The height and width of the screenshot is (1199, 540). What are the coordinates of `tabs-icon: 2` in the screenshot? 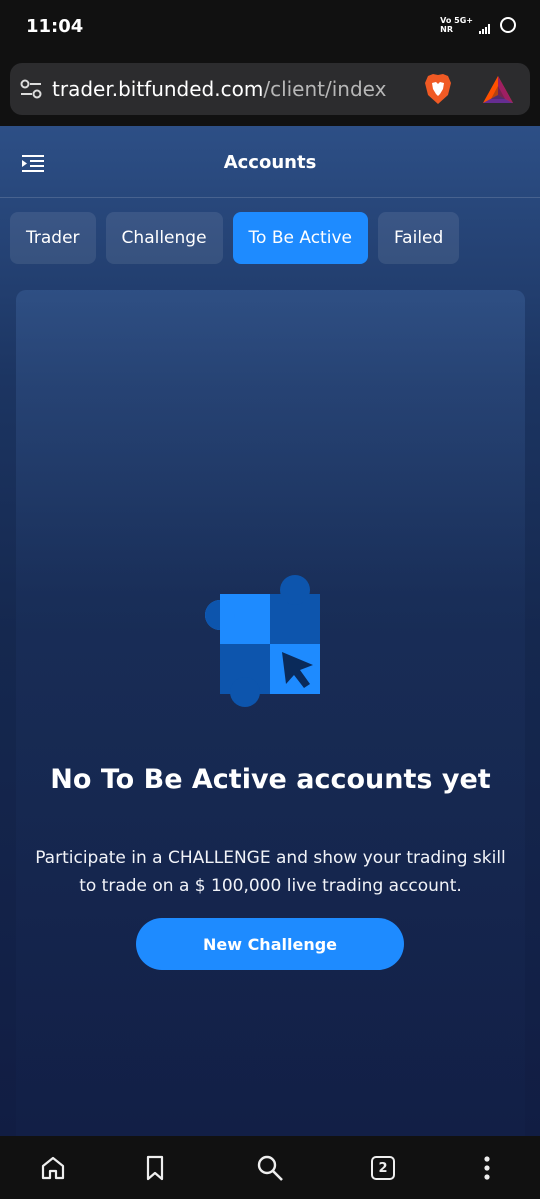 It's located at (383, 1168).